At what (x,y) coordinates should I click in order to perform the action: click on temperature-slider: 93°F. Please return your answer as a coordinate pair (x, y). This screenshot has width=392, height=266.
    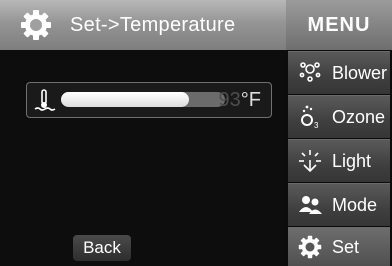
    Looking at the image, I should click on (149, 100).